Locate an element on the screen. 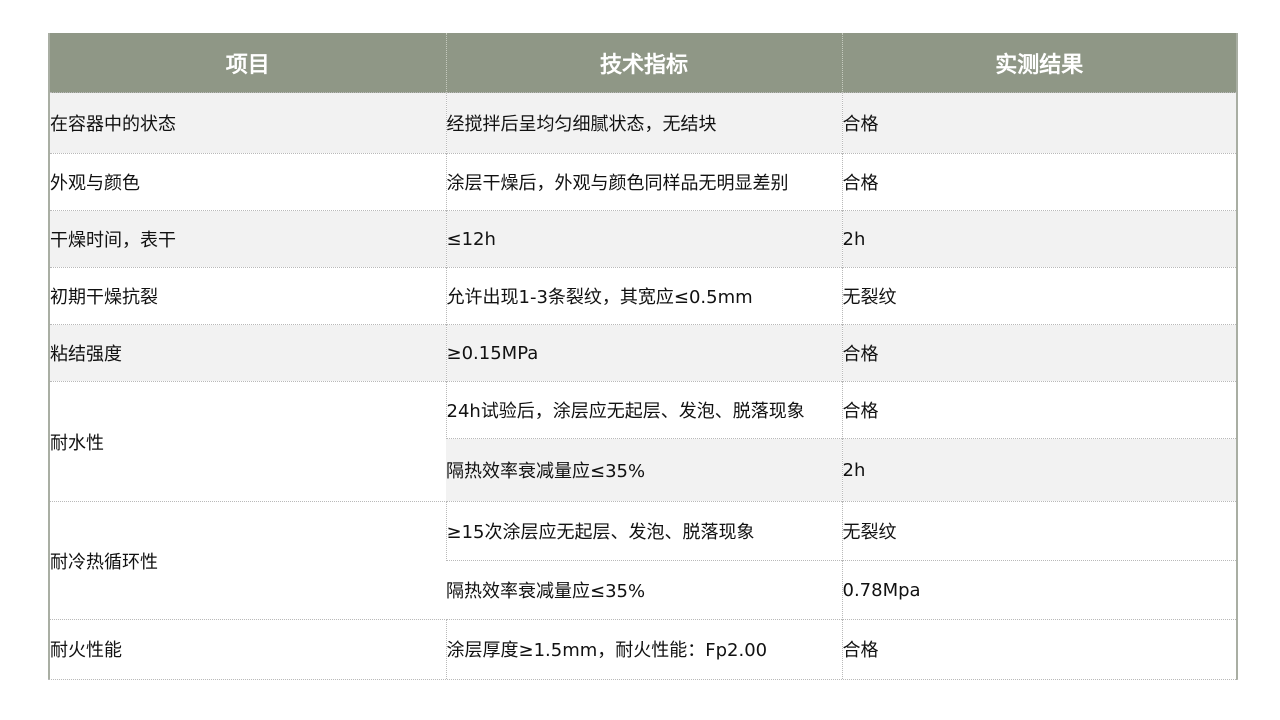 This screenshot has height=720, width=1280. cell-spec: 经搅拌后呈均匀细腻状态，无结块 is located at coordinates (643, 123).